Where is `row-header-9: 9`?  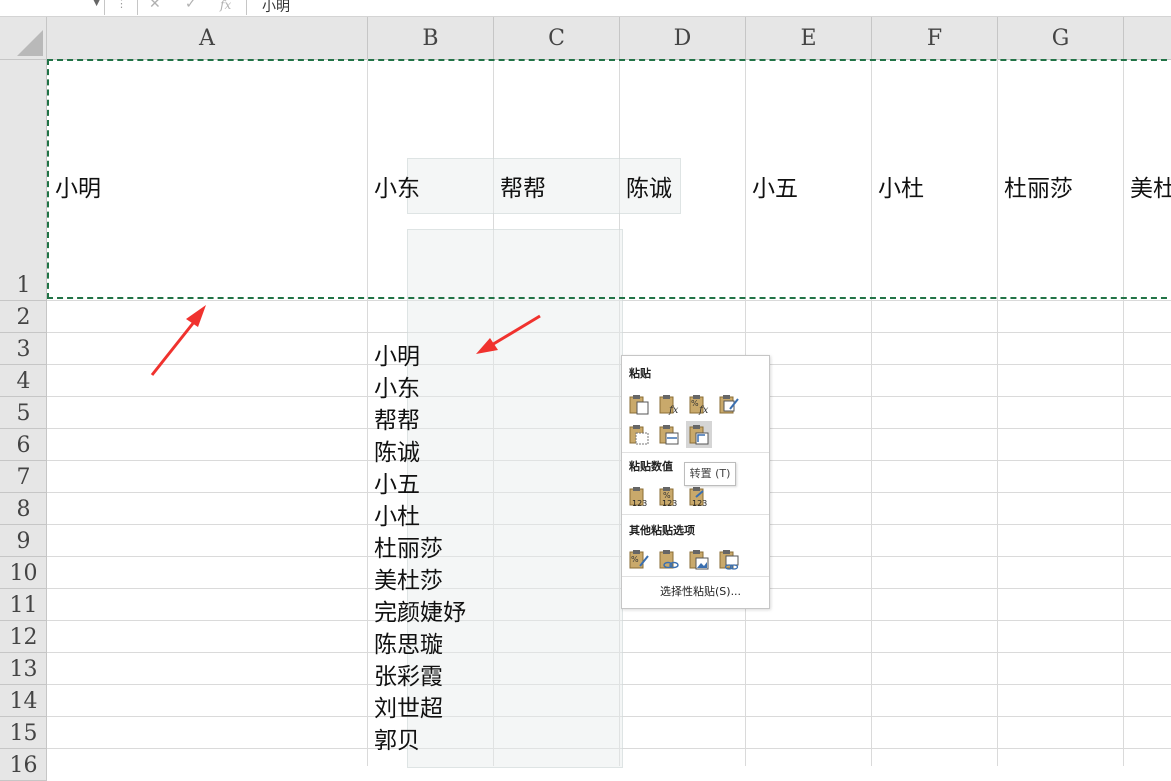
row-header-9: 9 is located at coordinates (23, 541).